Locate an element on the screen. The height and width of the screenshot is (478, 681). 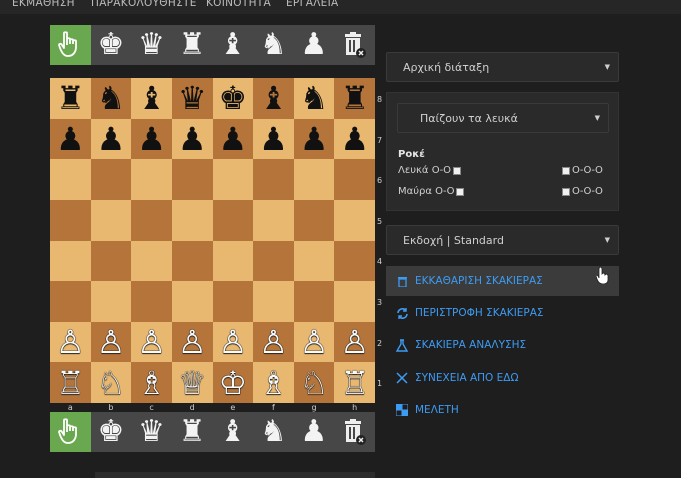
square-f8: ♝ is located at coordinates (273, 98).